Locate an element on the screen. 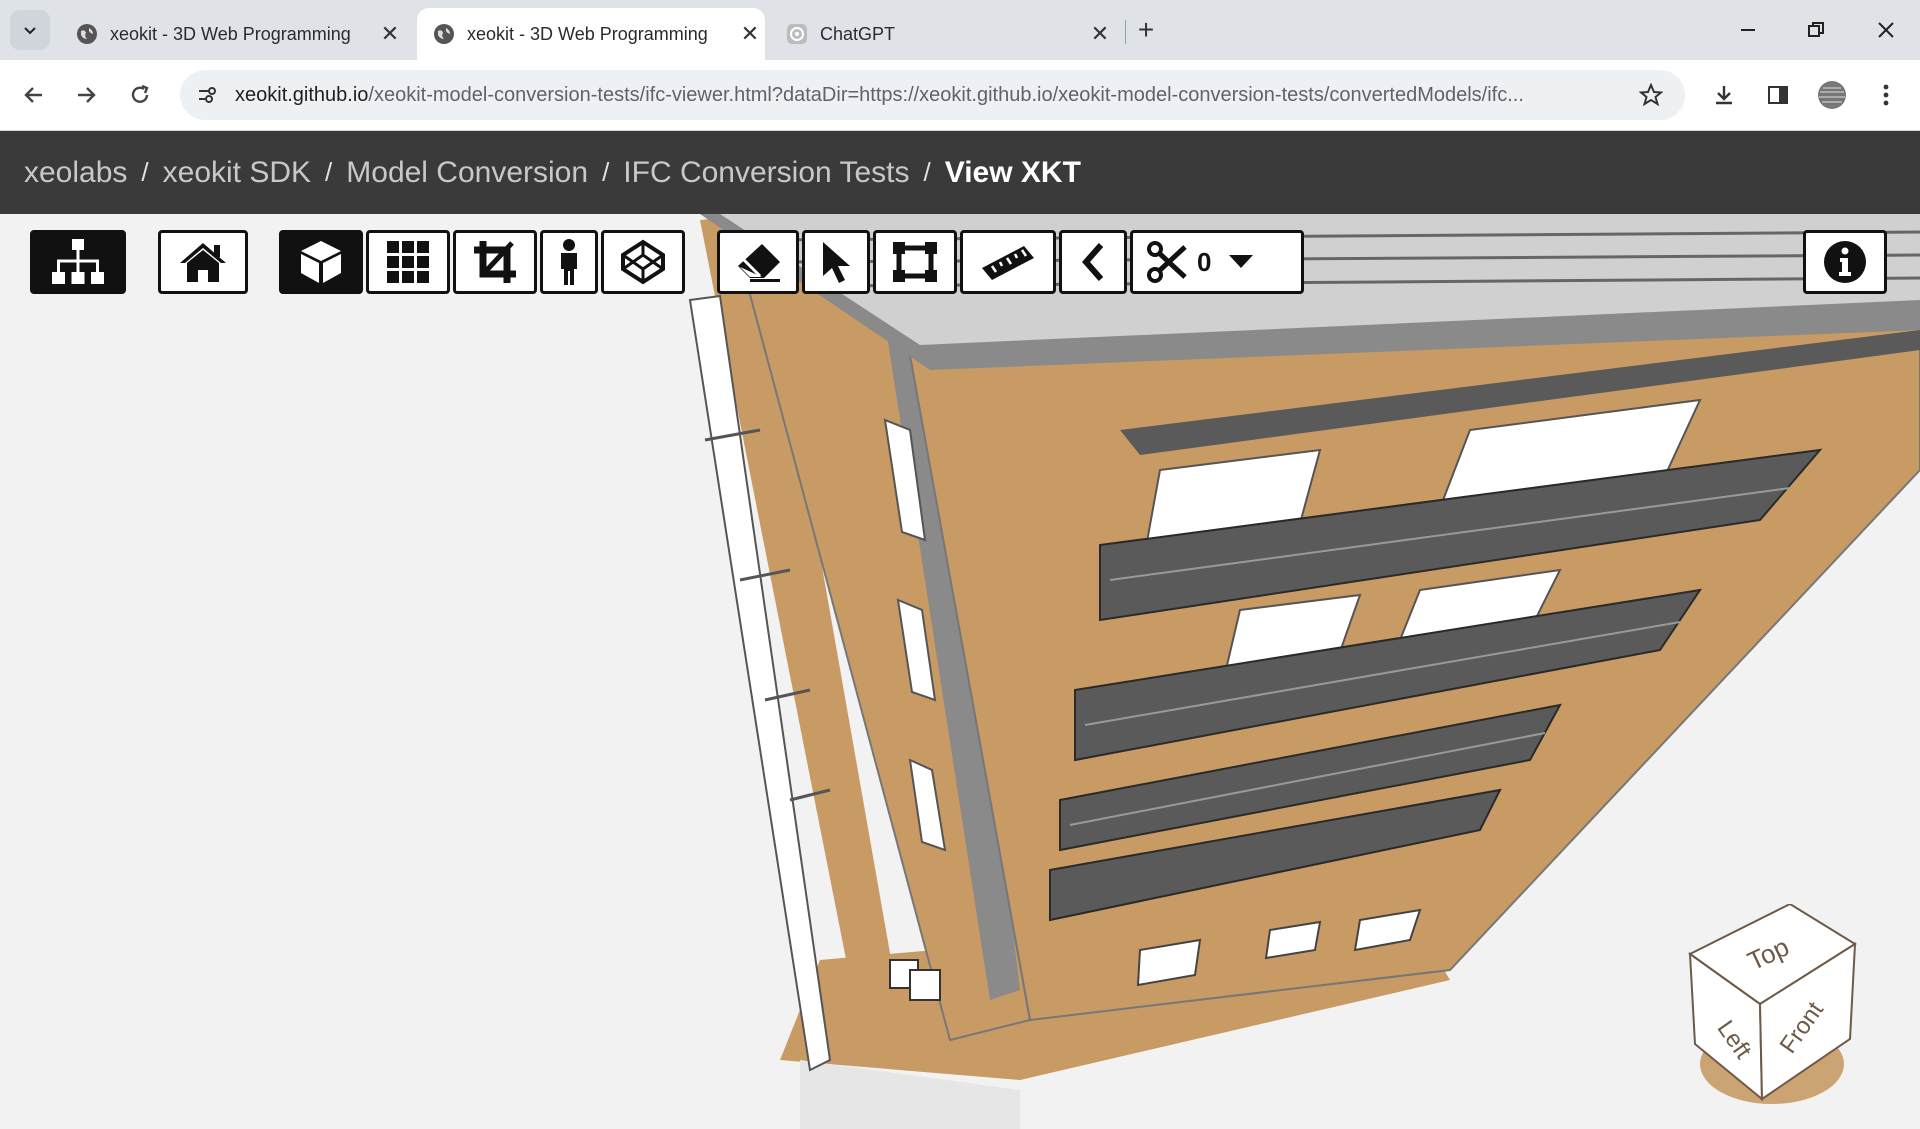 The width and height of the screenshot is (1920, 1129). close-window-button is located at coordinates (1886, 30).